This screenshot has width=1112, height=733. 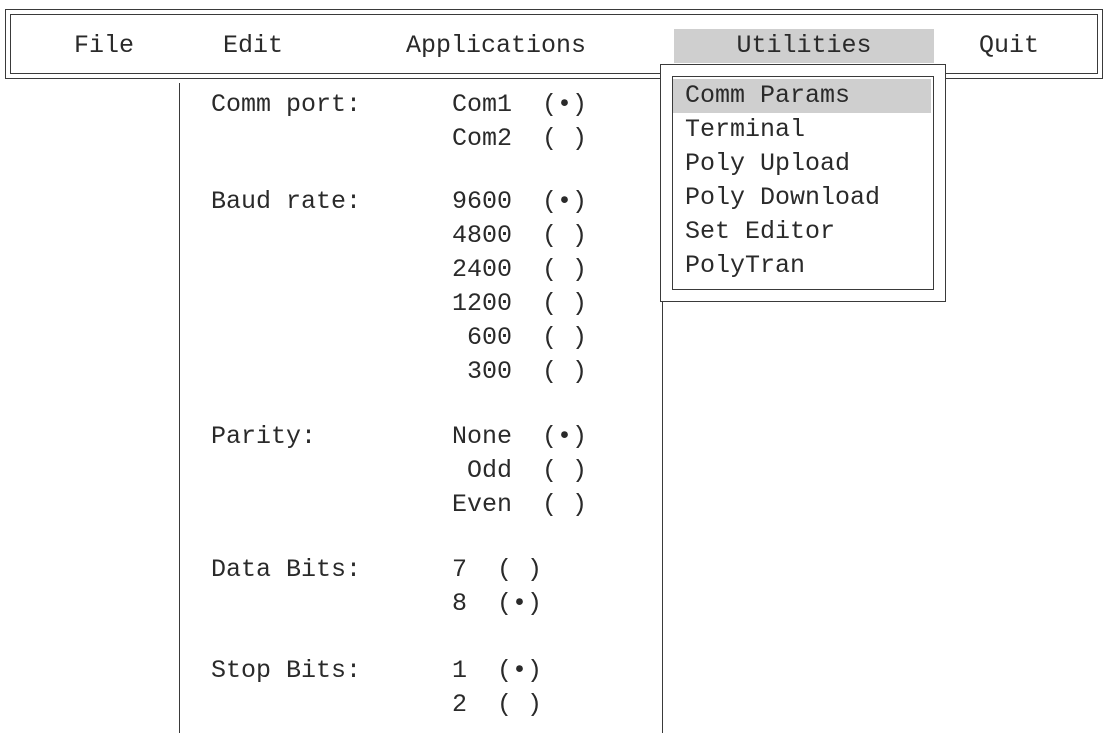 What do you see at coordinates (497, 604) in the screenshot?
I see `data-bits-option-8: 8 (•)` at bounding box center [497, 604].